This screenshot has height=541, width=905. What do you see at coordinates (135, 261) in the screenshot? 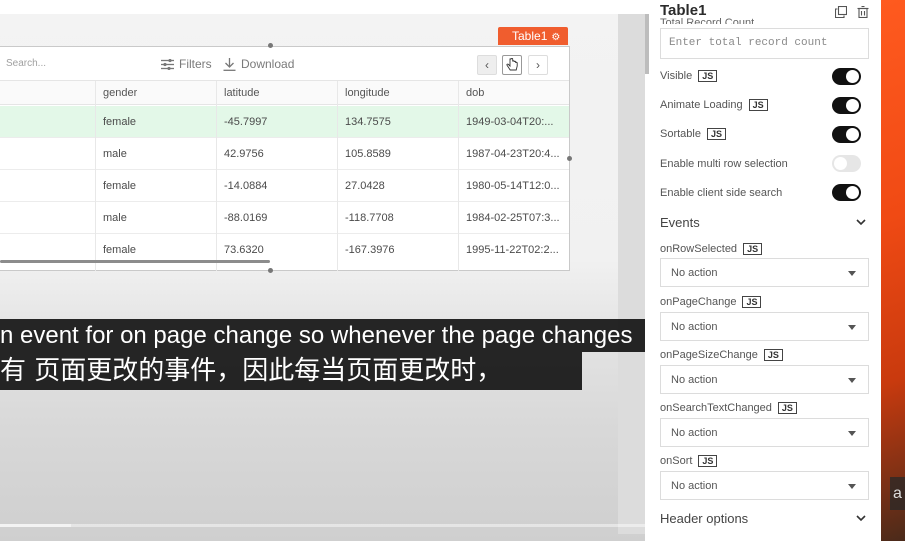
I see `horizontal-scrollbar` at bounding box center [135, 261].